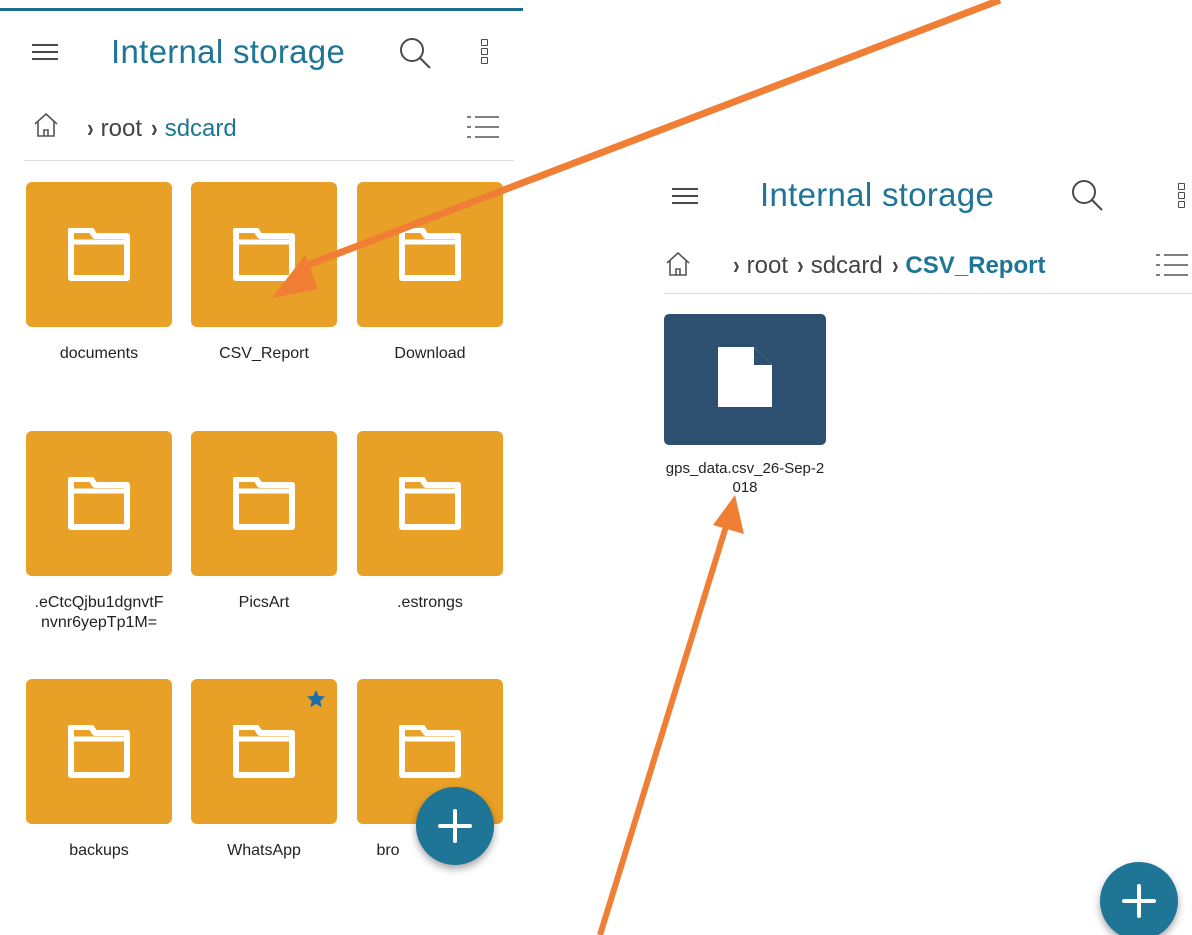 This screenshot has width=1192, height=935. I want to click on file-tile: gps_data.csv_26-Sep-2018, so click(745, 405).